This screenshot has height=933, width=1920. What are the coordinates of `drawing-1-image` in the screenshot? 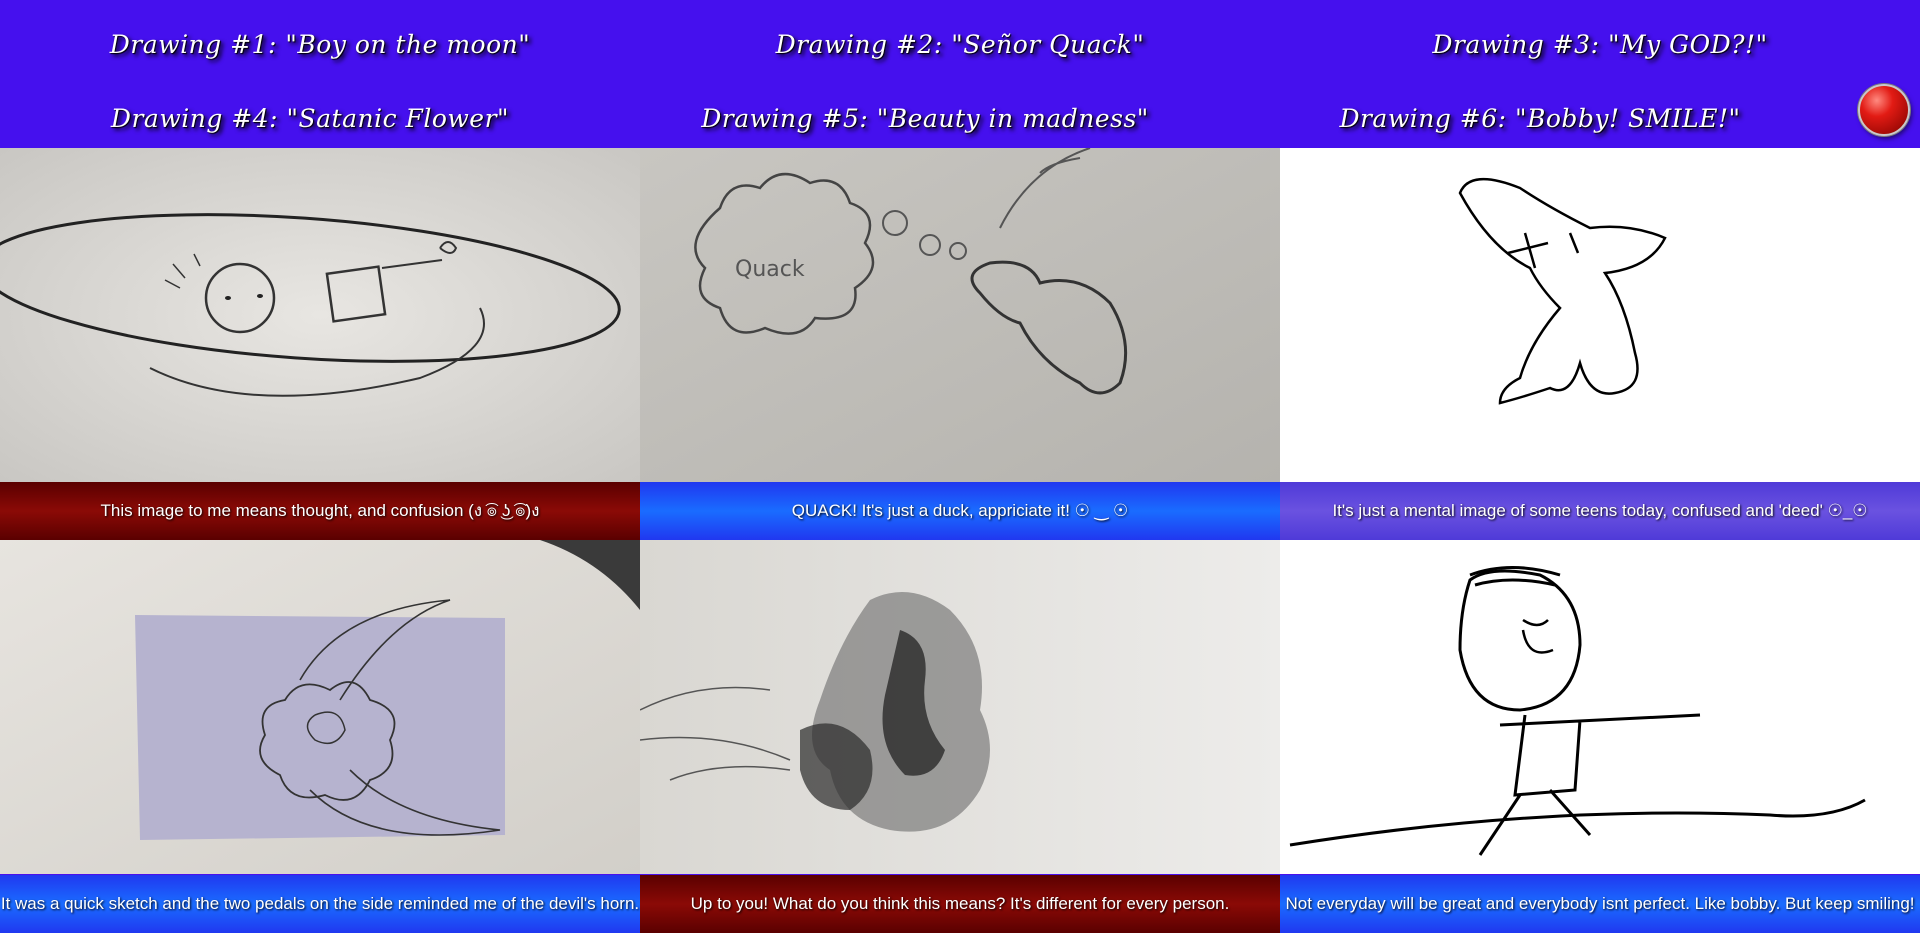 It's located at (320, 315).